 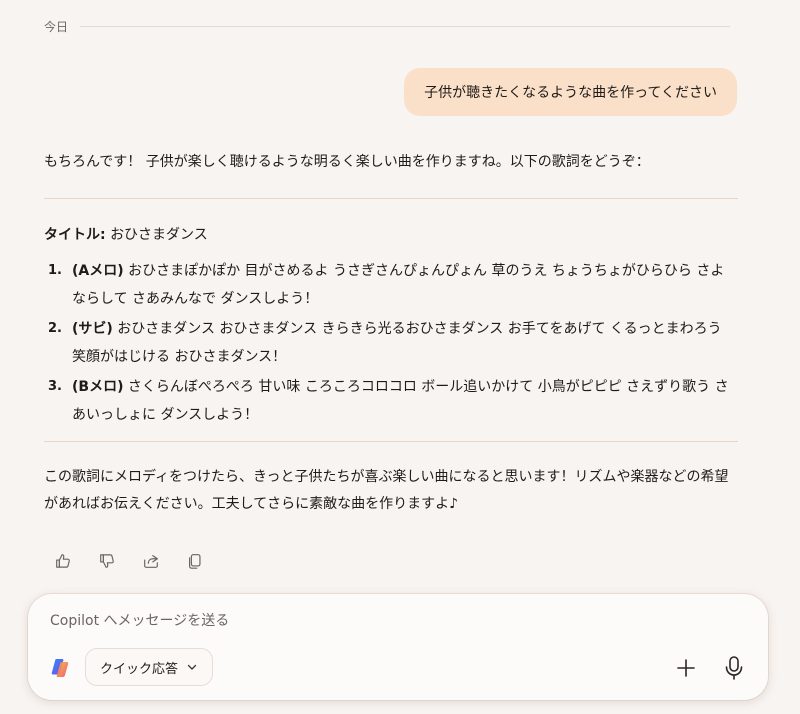 I want to click on dislike-button, so click(x=107, y=561).